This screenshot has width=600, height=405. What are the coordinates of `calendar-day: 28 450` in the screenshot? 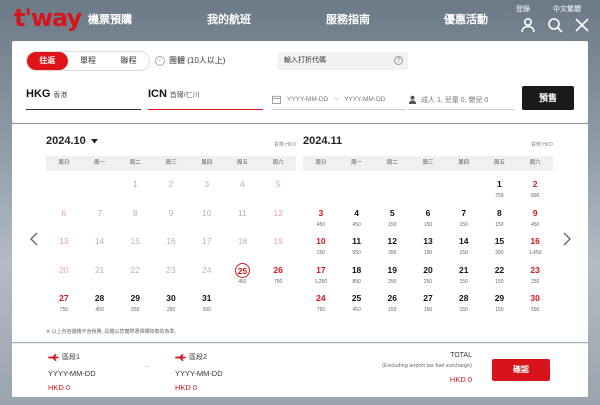 It's located at (100, 303).